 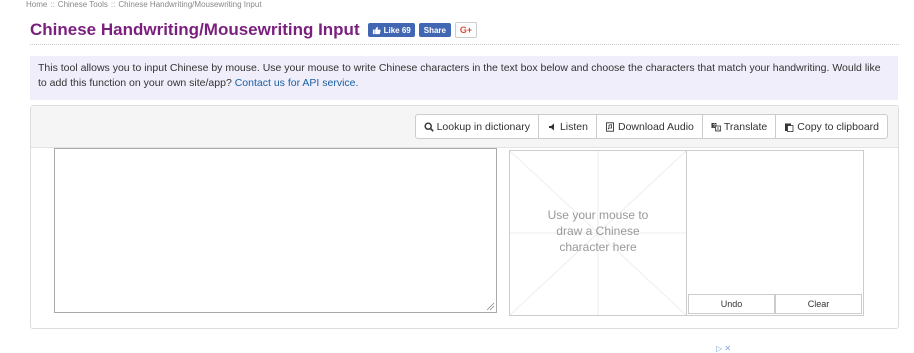 What do you see at coordinates (434, 30) in the screenshot?
I see `facebook-share-button: Share` at bounding box center [434, 30].